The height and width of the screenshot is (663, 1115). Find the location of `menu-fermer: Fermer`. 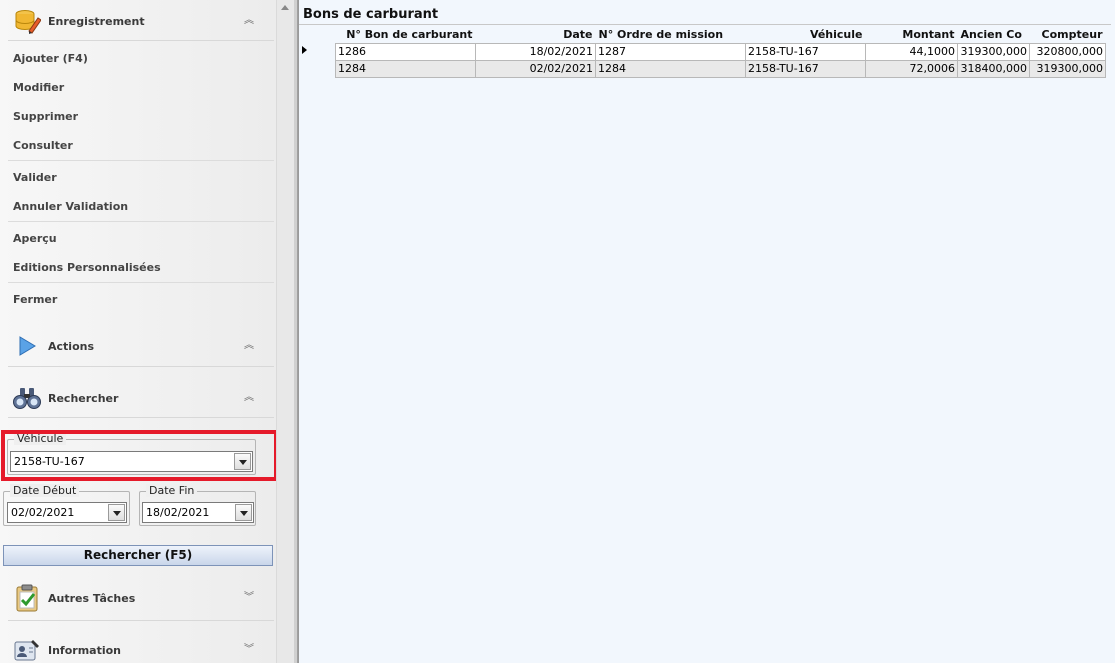

menu-fermer: Fermer is located at coordinates (35, 299).